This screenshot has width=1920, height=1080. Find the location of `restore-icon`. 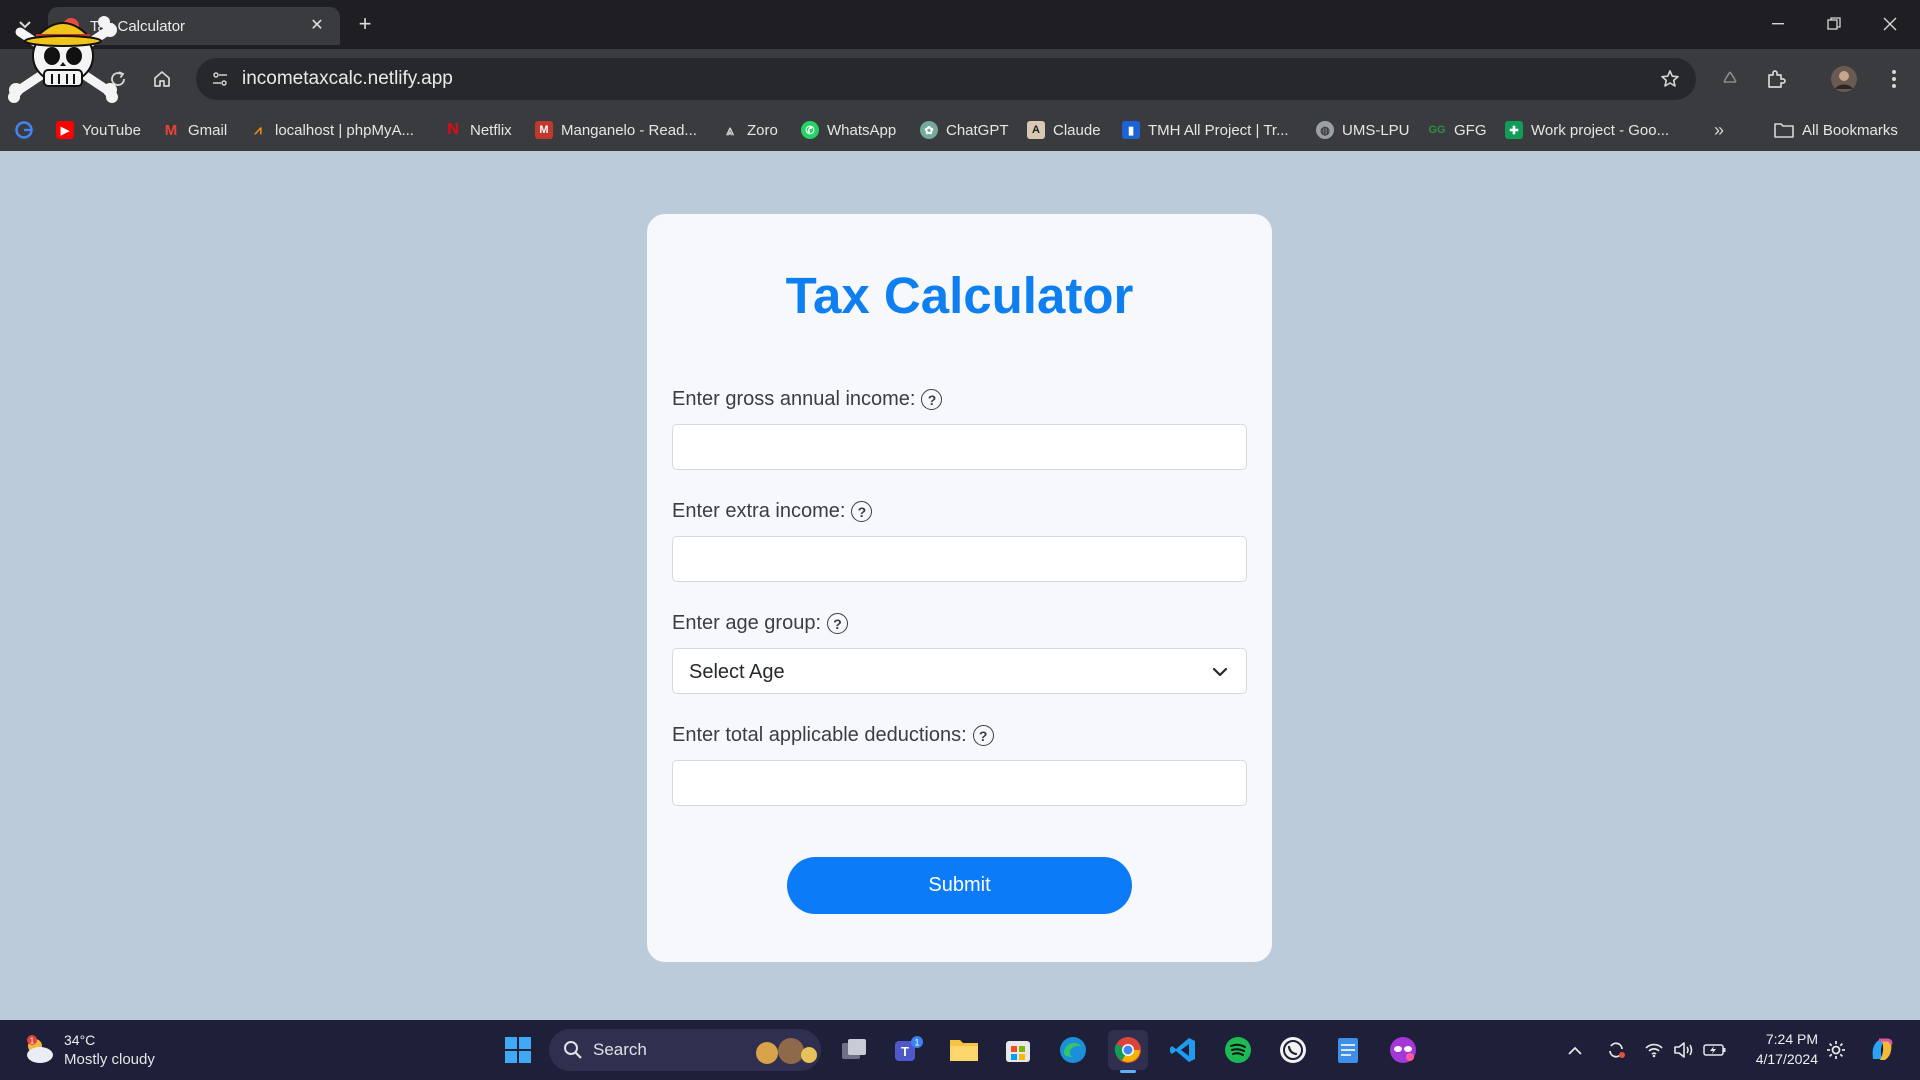

restore-icon is located at coordinates (1834, 23).